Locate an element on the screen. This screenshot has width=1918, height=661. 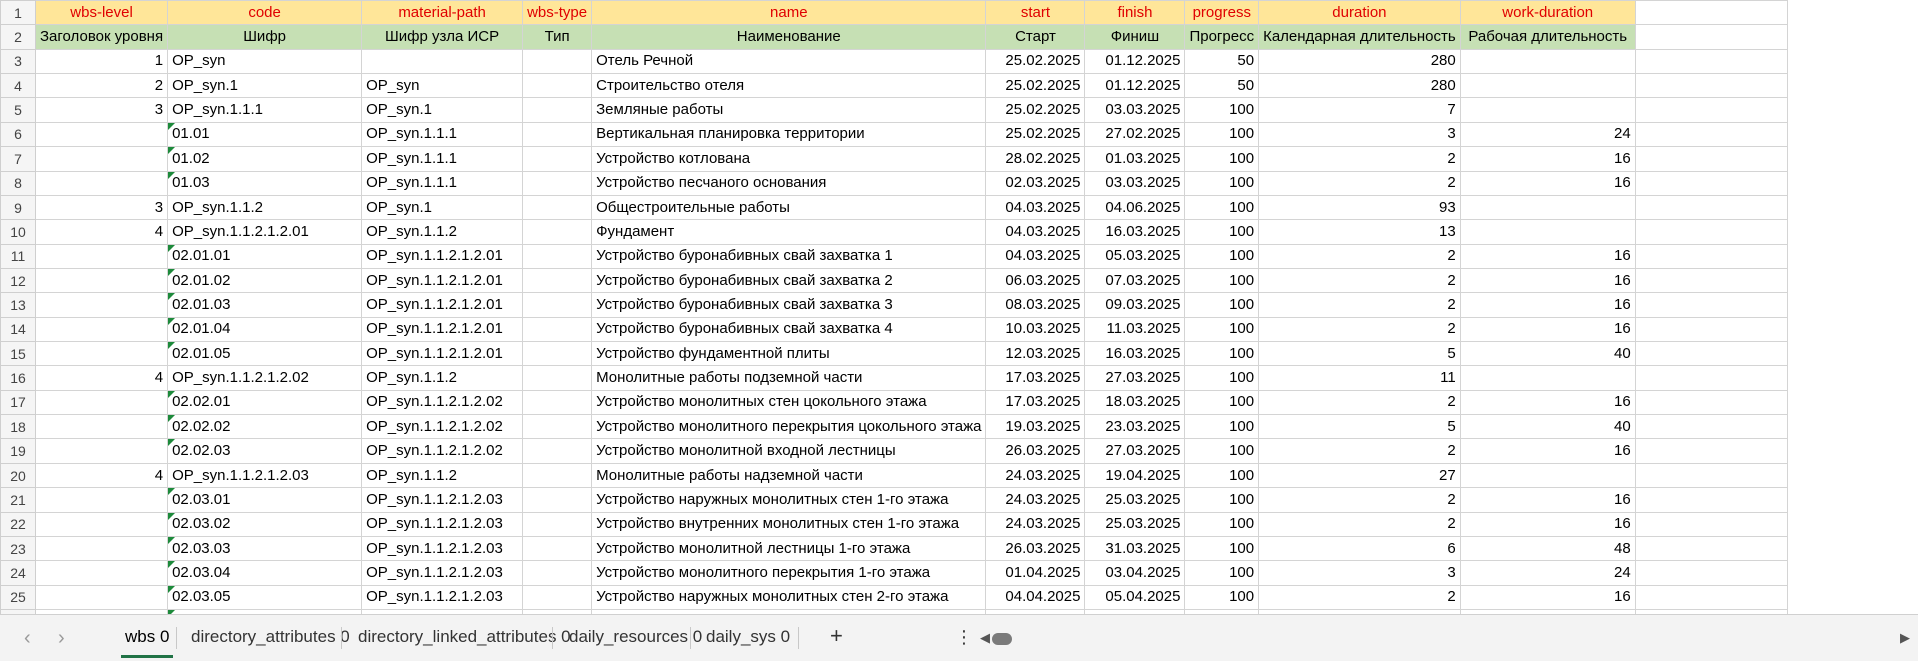
cell-start: 25.02.2025 is located at coordinates (1035, 86).